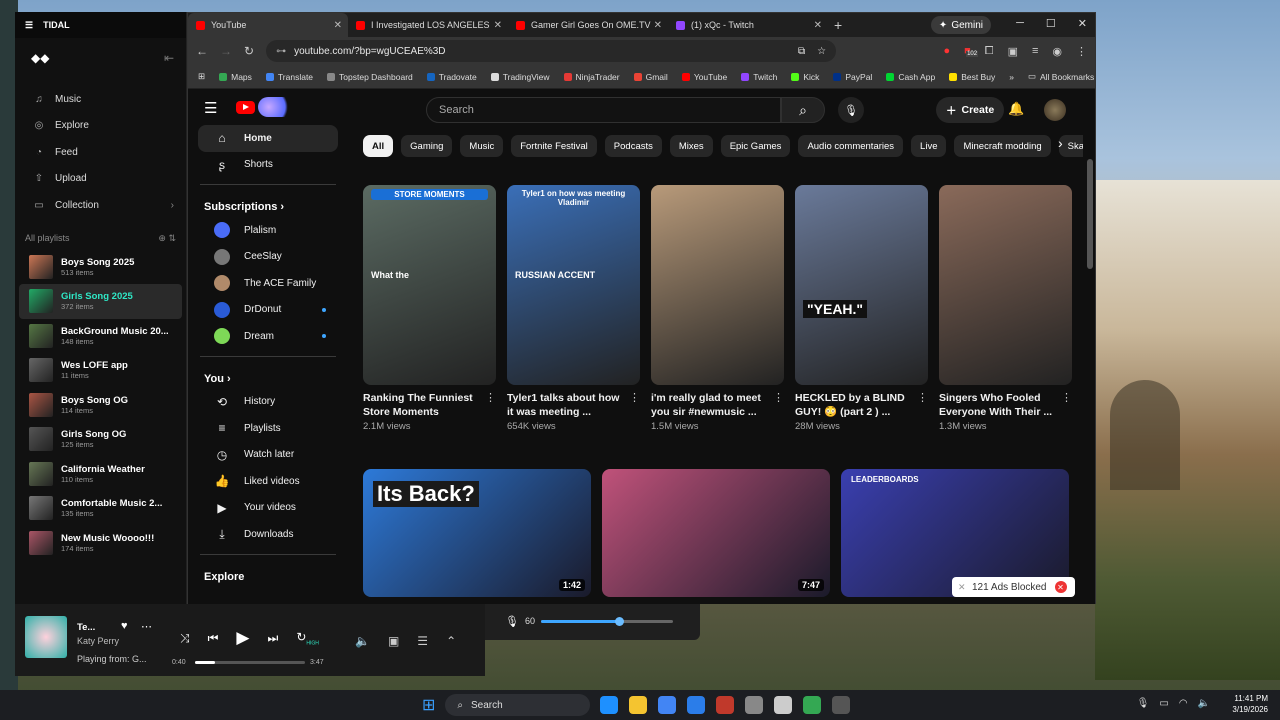 This screenshot has width=1280, height=720. Describe the element at coordinates (554, 146) in the screenshot. I see `filter-chip: Fortnite Festival` at that location.